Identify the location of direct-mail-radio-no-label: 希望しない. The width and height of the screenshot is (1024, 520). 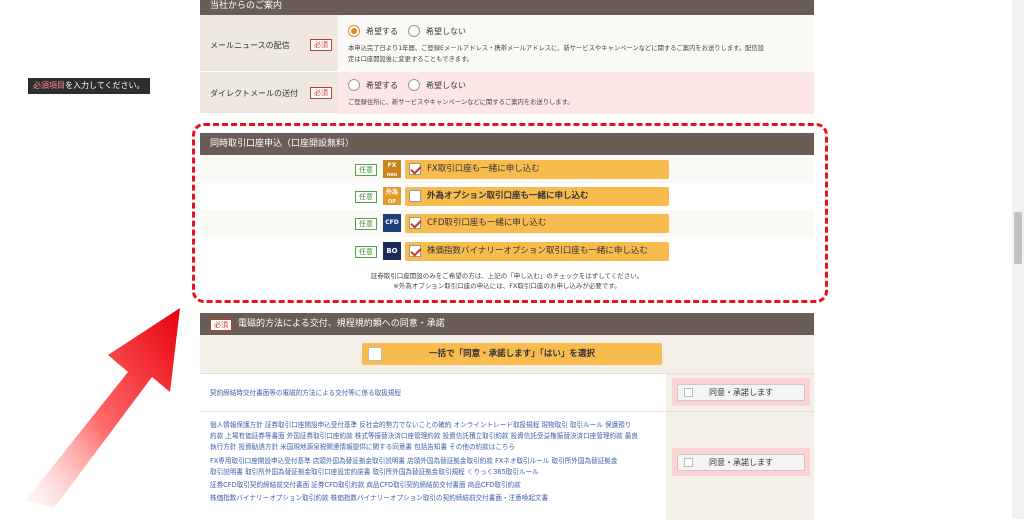
(446, 85).